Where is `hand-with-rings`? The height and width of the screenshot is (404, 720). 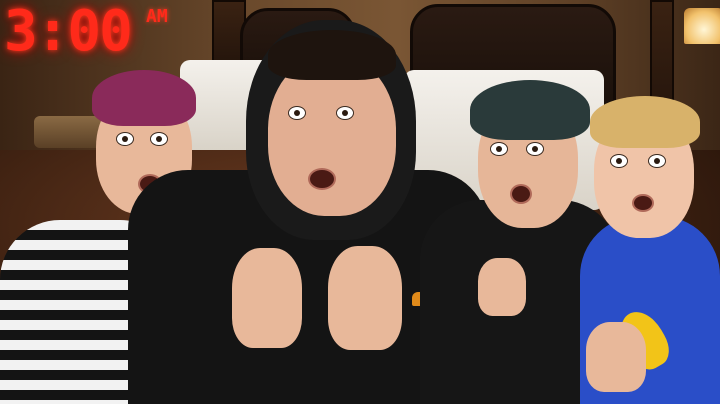
hand-with-rings is located at coordinates (502, 287).